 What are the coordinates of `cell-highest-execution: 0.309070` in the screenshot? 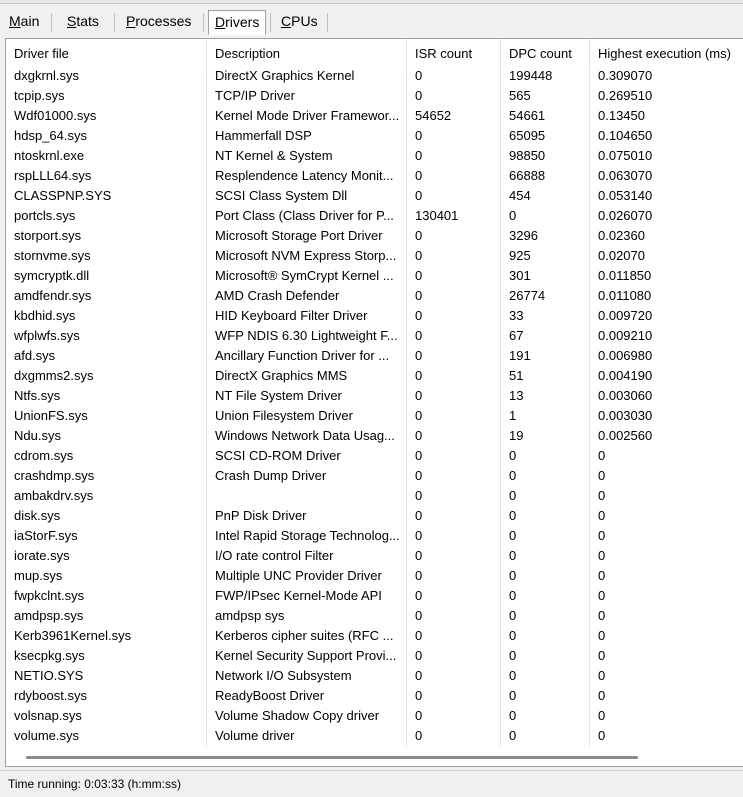 It's located at (666, 76).